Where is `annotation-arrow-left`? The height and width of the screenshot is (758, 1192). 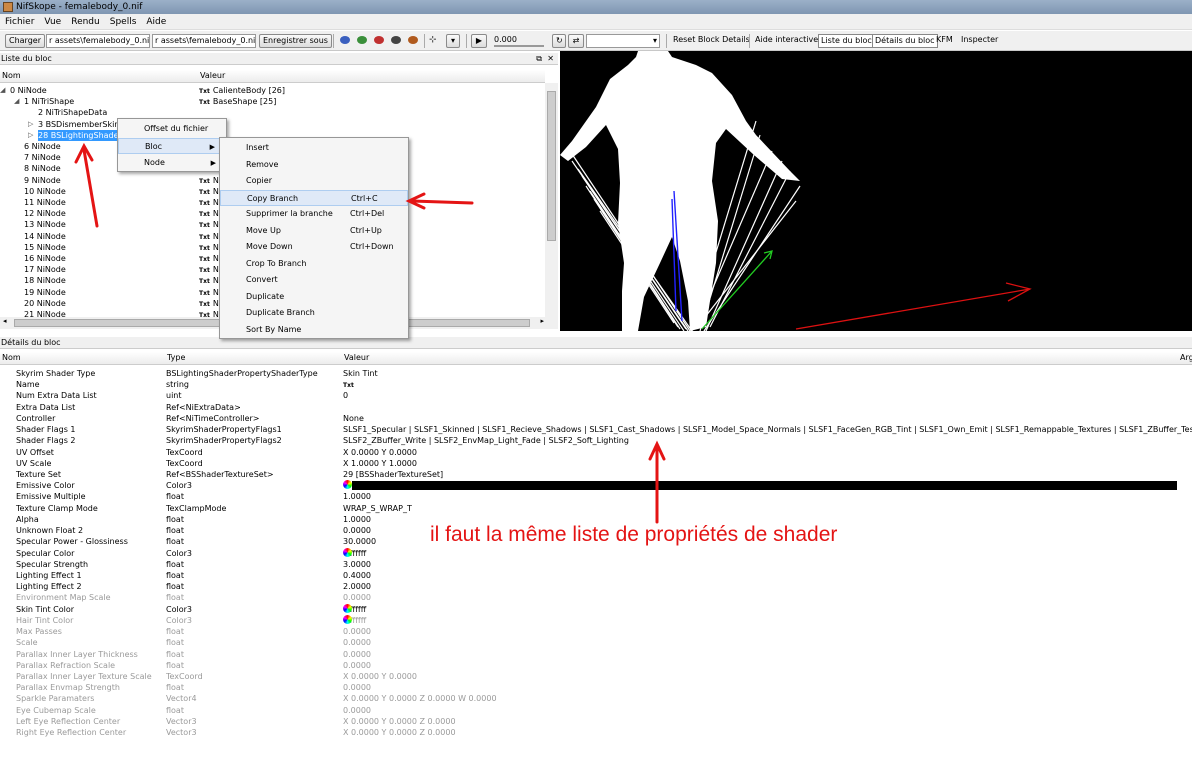 annotation-arrow-left is located at coordinates (90, 188).